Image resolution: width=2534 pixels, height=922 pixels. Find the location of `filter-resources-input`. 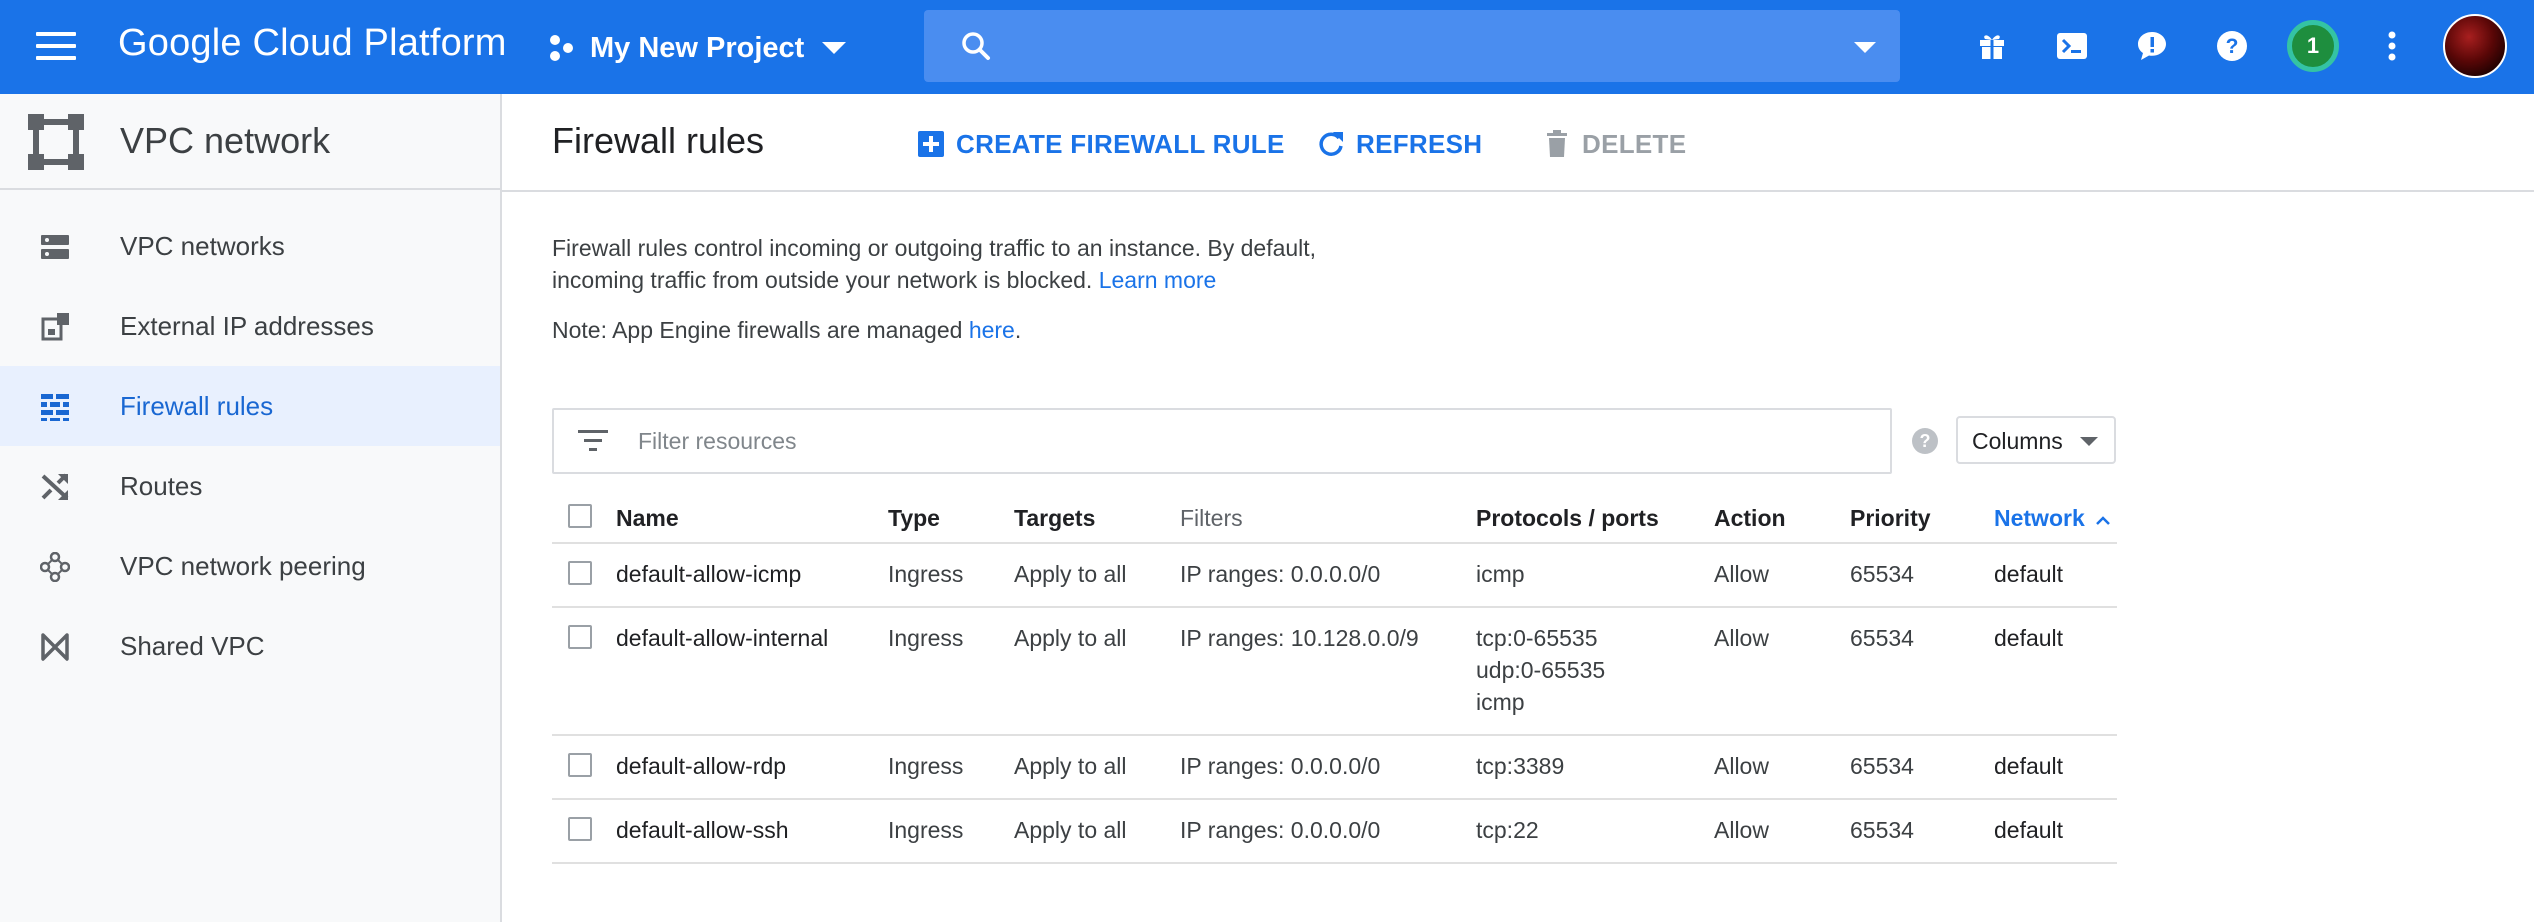

filter-resources-input is located at coordinates (1238, 441).